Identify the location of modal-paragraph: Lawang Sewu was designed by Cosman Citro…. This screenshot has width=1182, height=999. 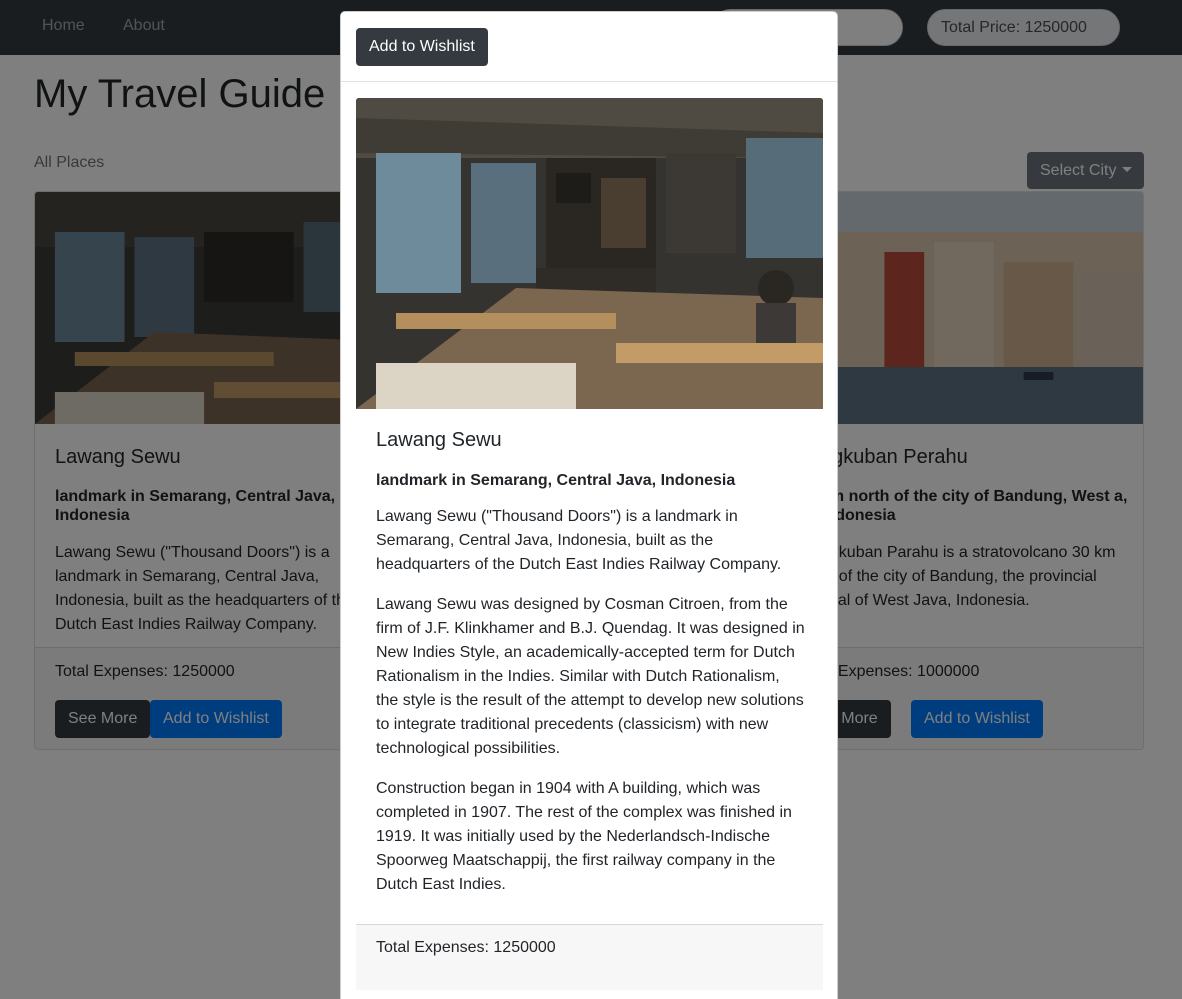
(590, 676).